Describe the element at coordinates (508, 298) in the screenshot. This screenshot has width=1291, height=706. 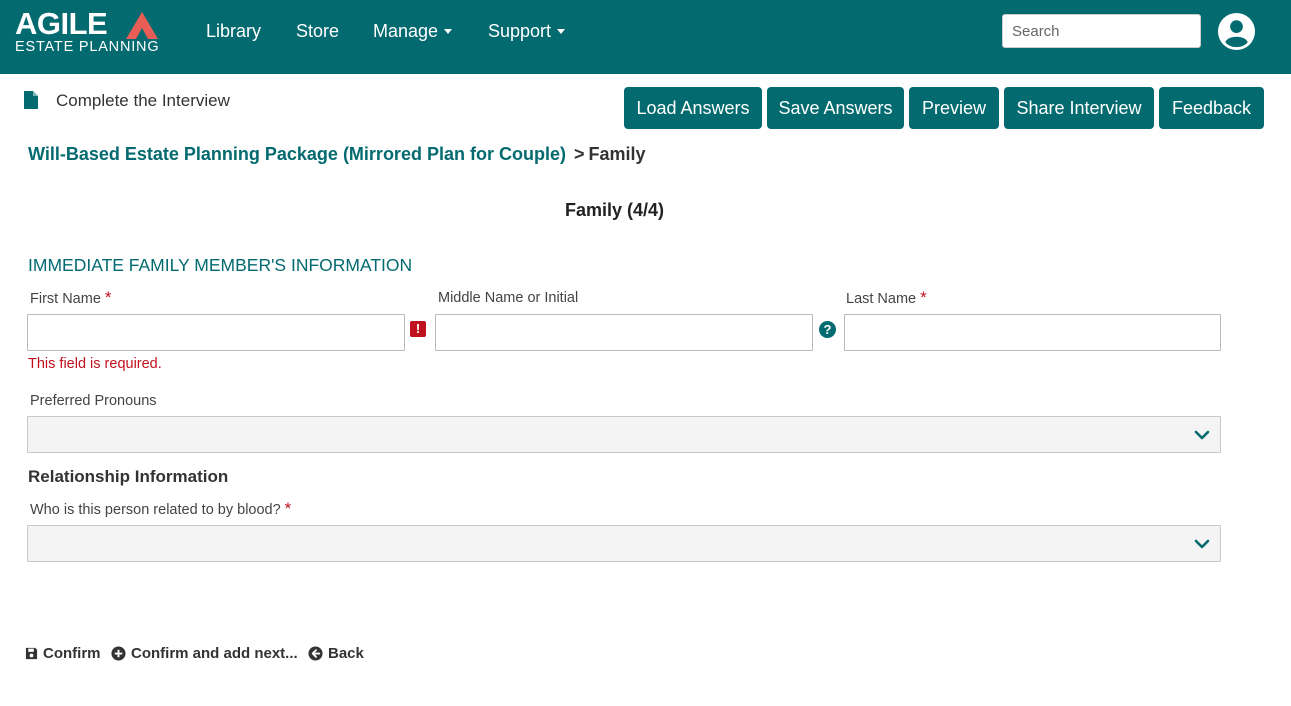
I see `middle-name-label: Middle Name or Initial` at that location.